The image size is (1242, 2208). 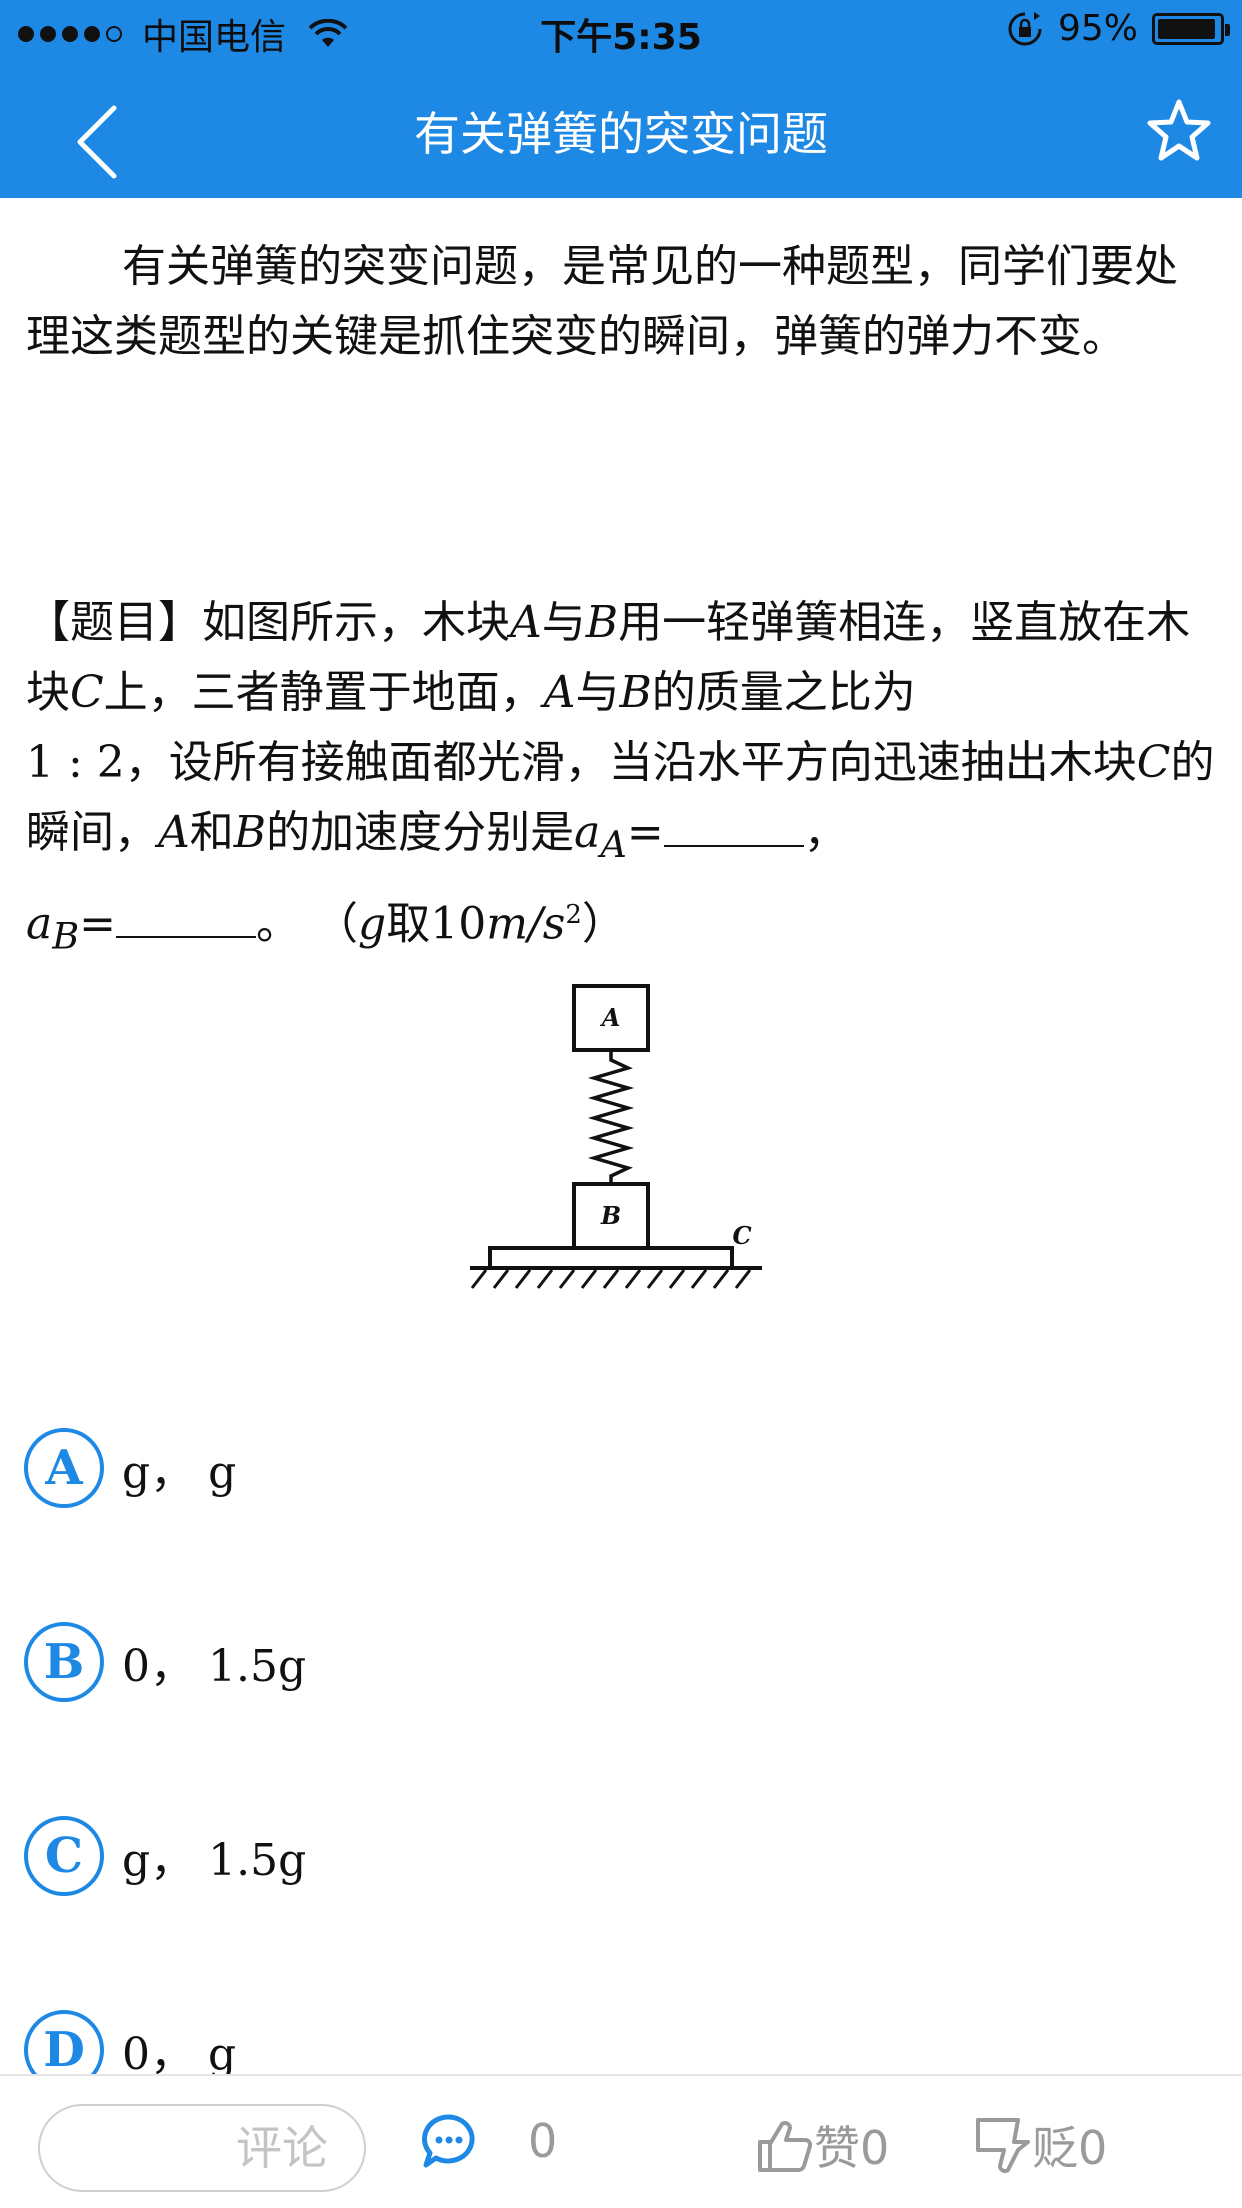 I want to click on nav-bar: 有关弹簧的突变问题, so click(x=621, y=130).